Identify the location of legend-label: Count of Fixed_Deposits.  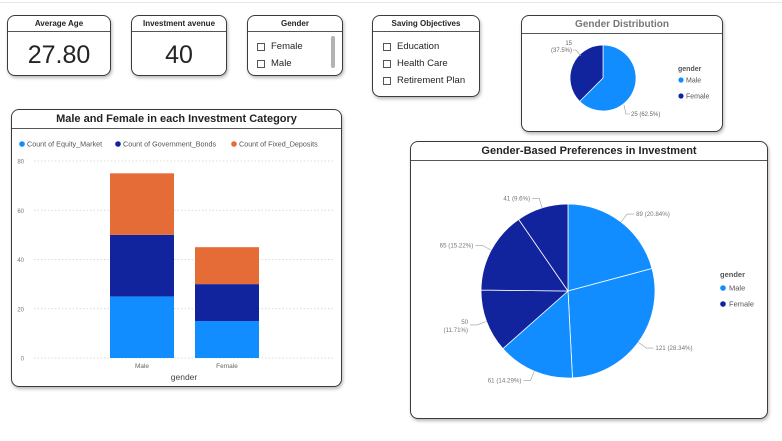
(278, 144).